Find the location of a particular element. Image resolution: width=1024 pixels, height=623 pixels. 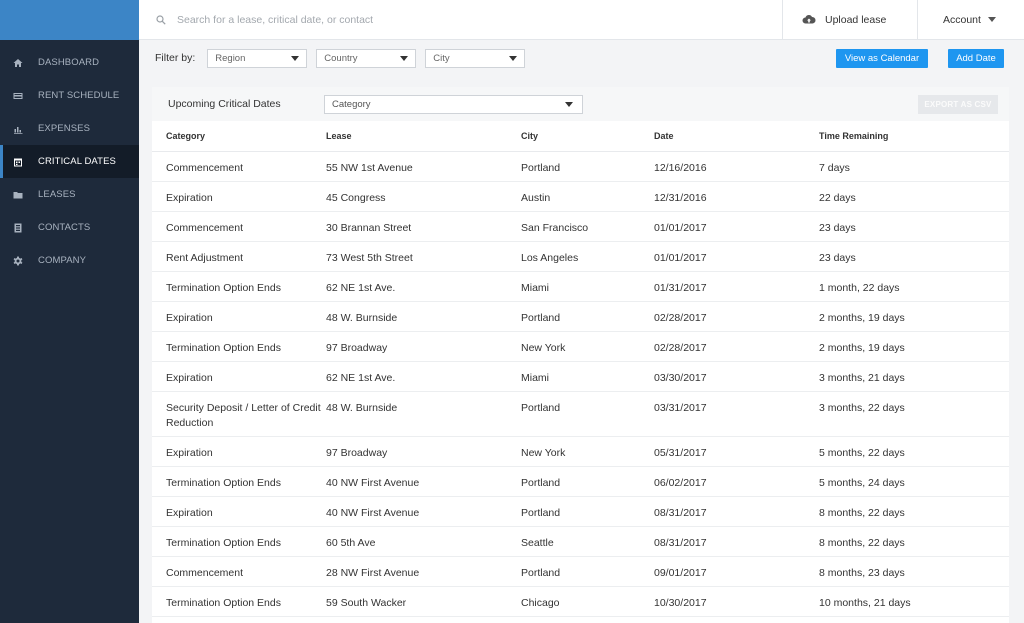

cell-time-remaining: 5 months, 24 days is located at coordinates (914, 481).